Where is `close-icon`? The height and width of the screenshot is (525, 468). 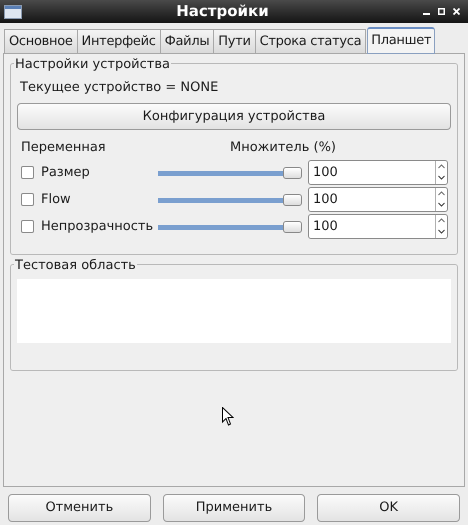 close-icon is located at coordinates (456, 11).